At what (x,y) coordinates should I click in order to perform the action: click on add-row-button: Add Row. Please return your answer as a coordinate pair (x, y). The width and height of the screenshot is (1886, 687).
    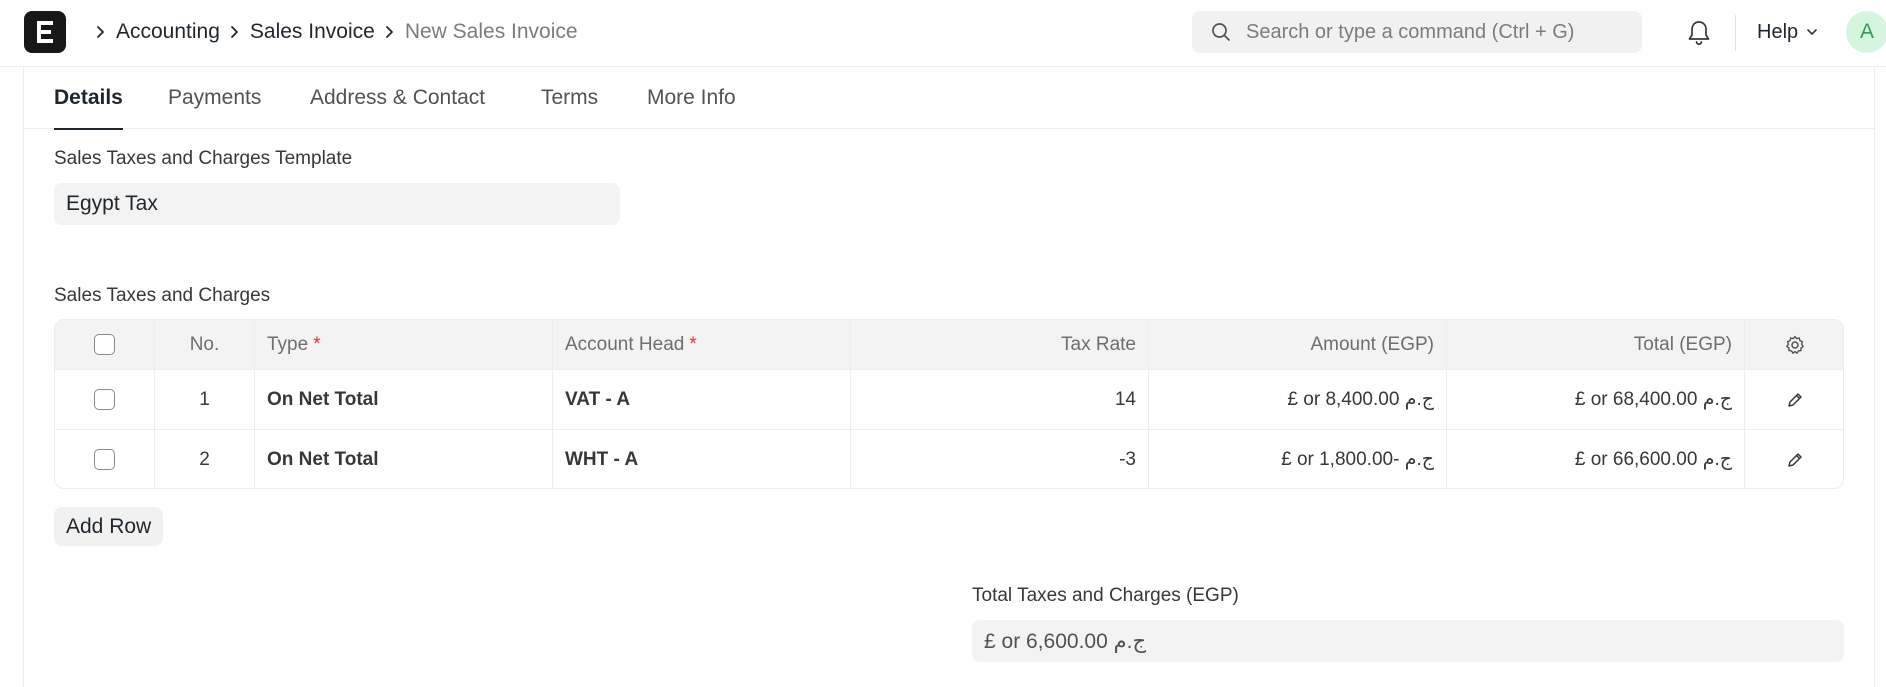
    Looking at the image, I should click on (109, 526).